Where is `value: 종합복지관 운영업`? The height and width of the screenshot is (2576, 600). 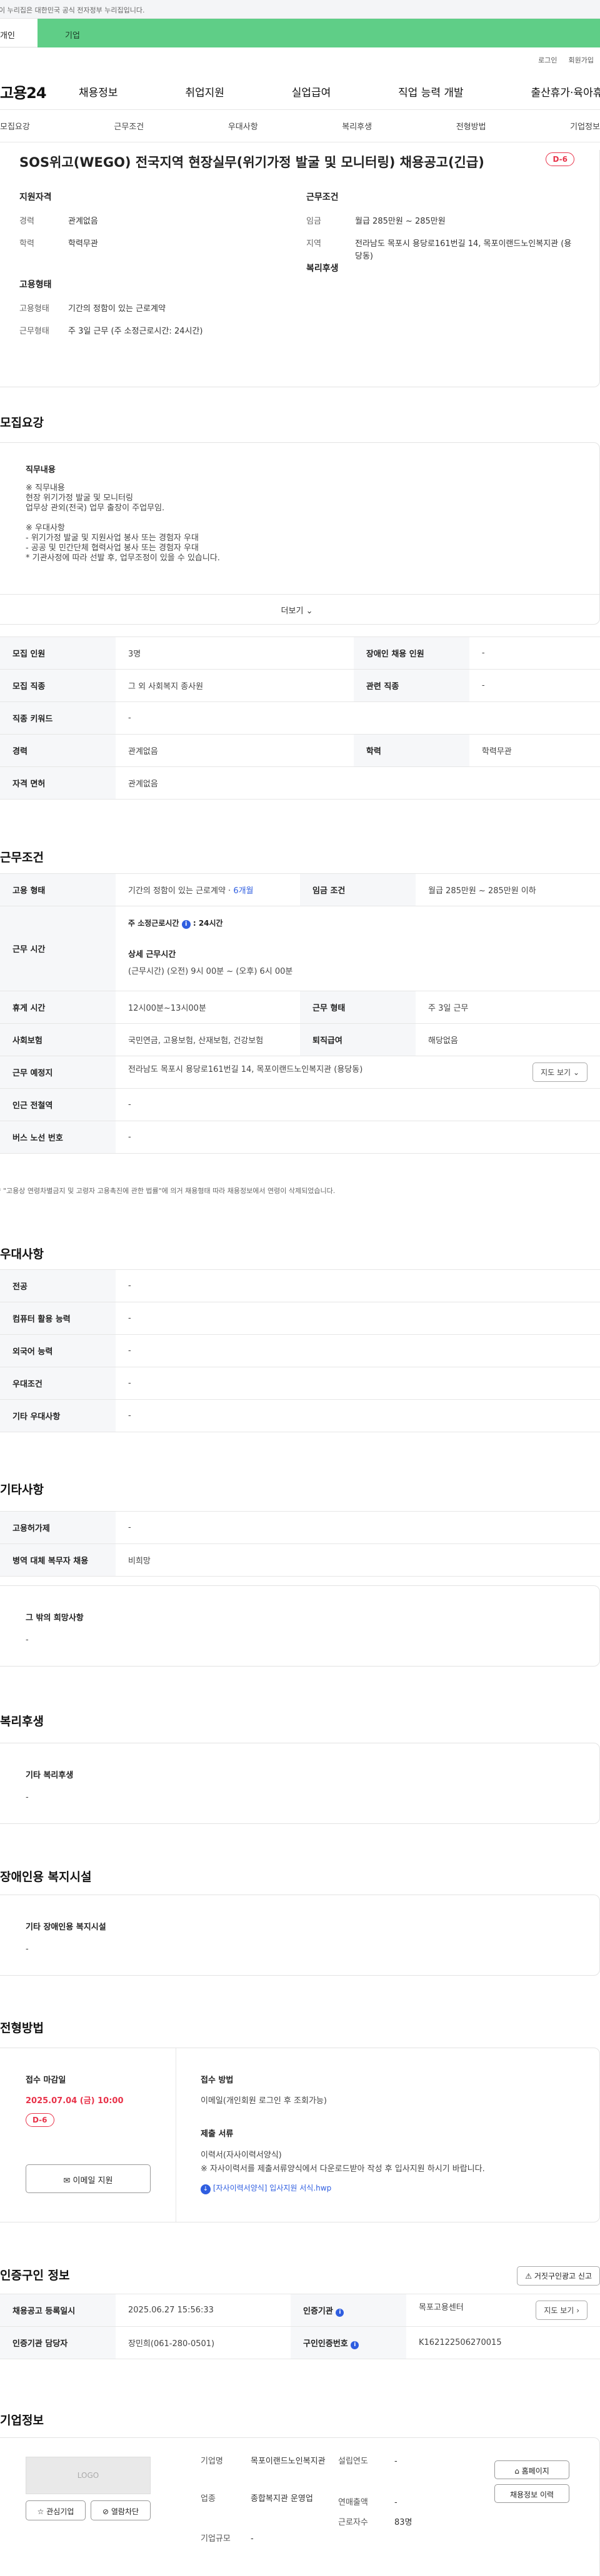 value: 종합복지관 운영업 is located at coordinates (282, 2499).